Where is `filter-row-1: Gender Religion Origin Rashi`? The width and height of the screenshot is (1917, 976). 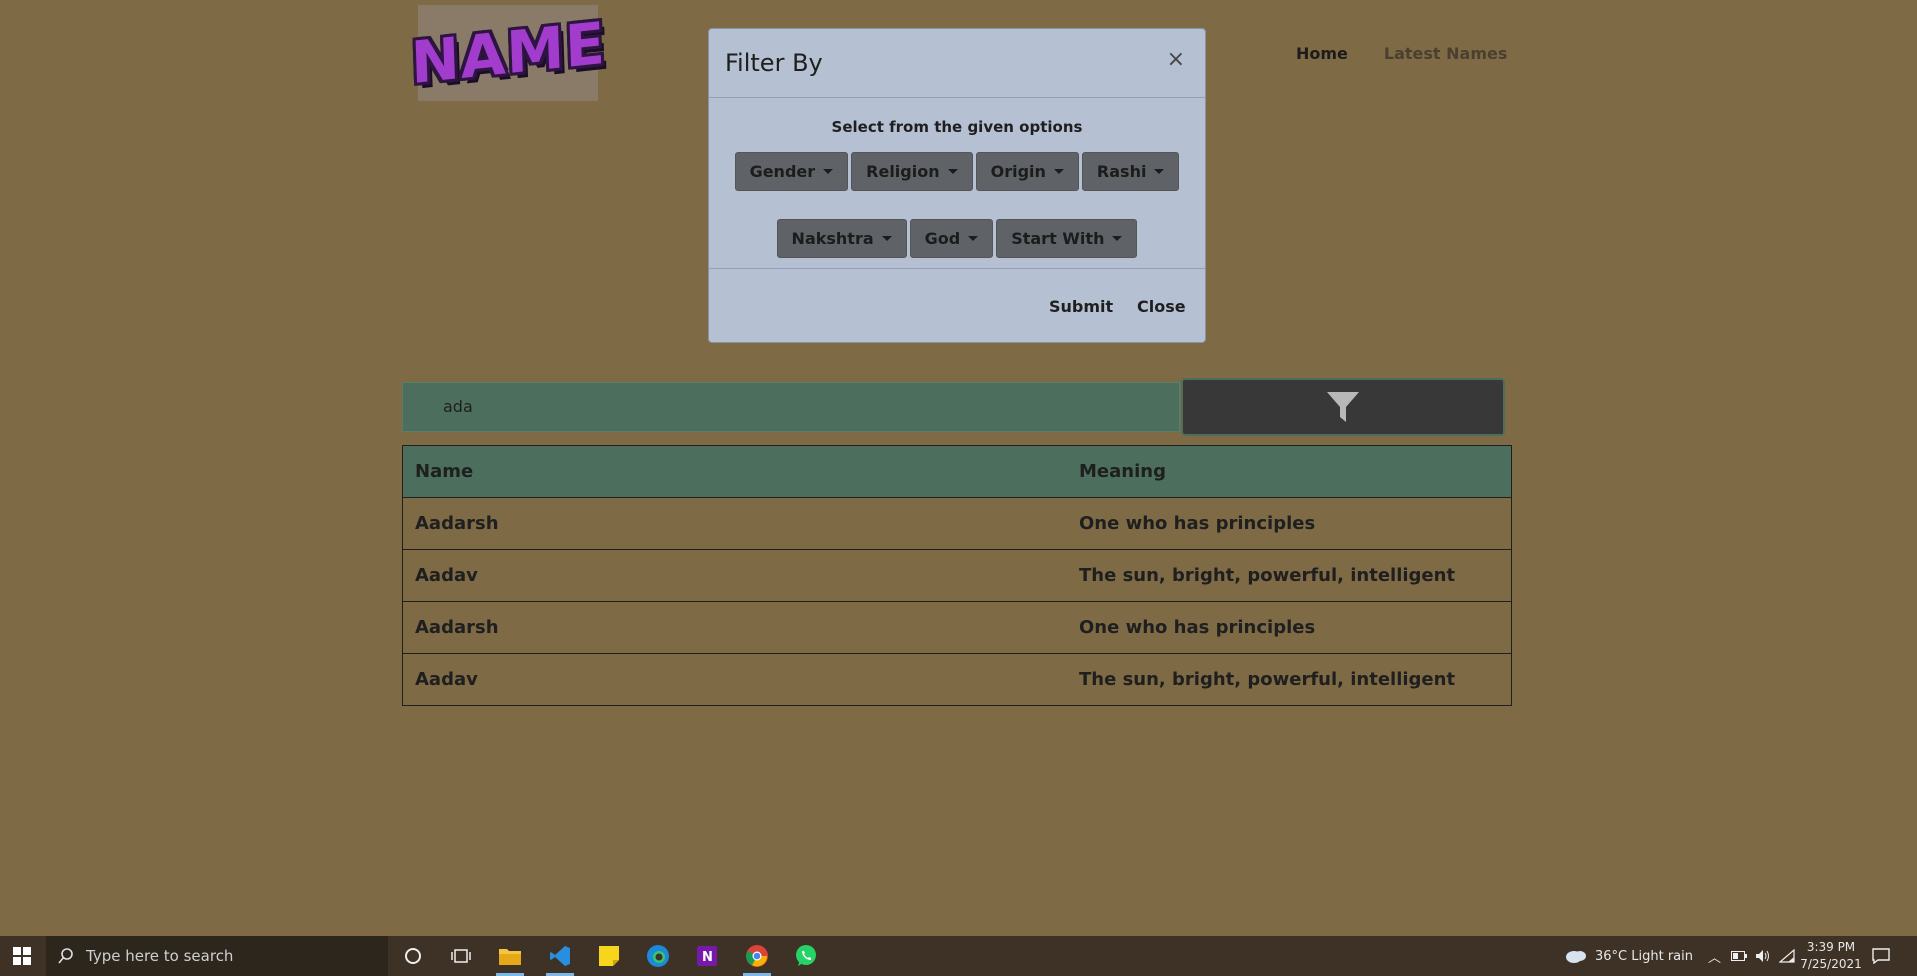 filter-row-1: Gender Religion Origin Rashi is located at coordinates (957, 171).